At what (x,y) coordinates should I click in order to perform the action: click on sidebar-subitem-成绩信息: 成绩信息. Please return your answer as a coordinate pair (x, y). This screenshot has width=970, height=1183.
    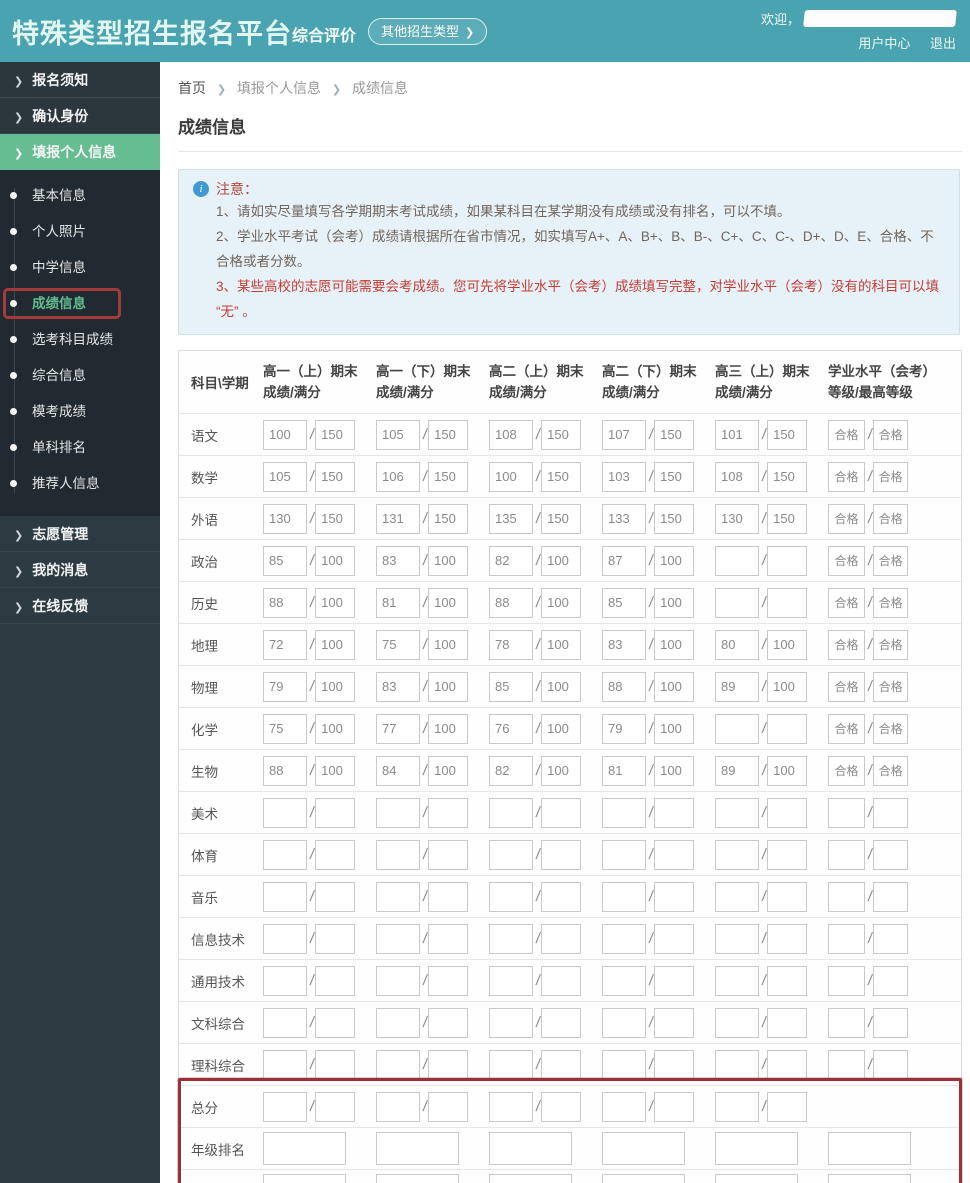
    Looking at the image, I should click on (80, 304).